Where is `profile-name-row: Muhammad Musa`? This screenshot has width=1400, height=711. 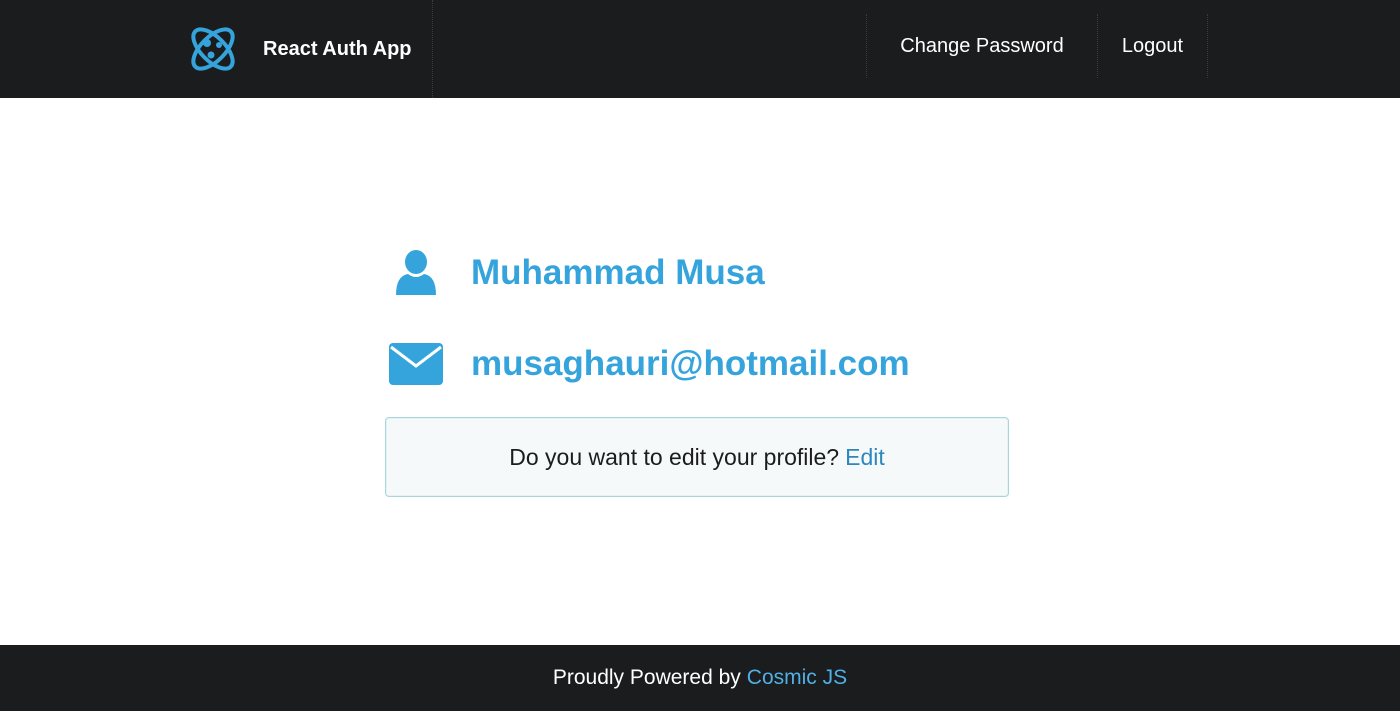 profile-name-row: Muhammad Musa is located at coordinates (575, 273).